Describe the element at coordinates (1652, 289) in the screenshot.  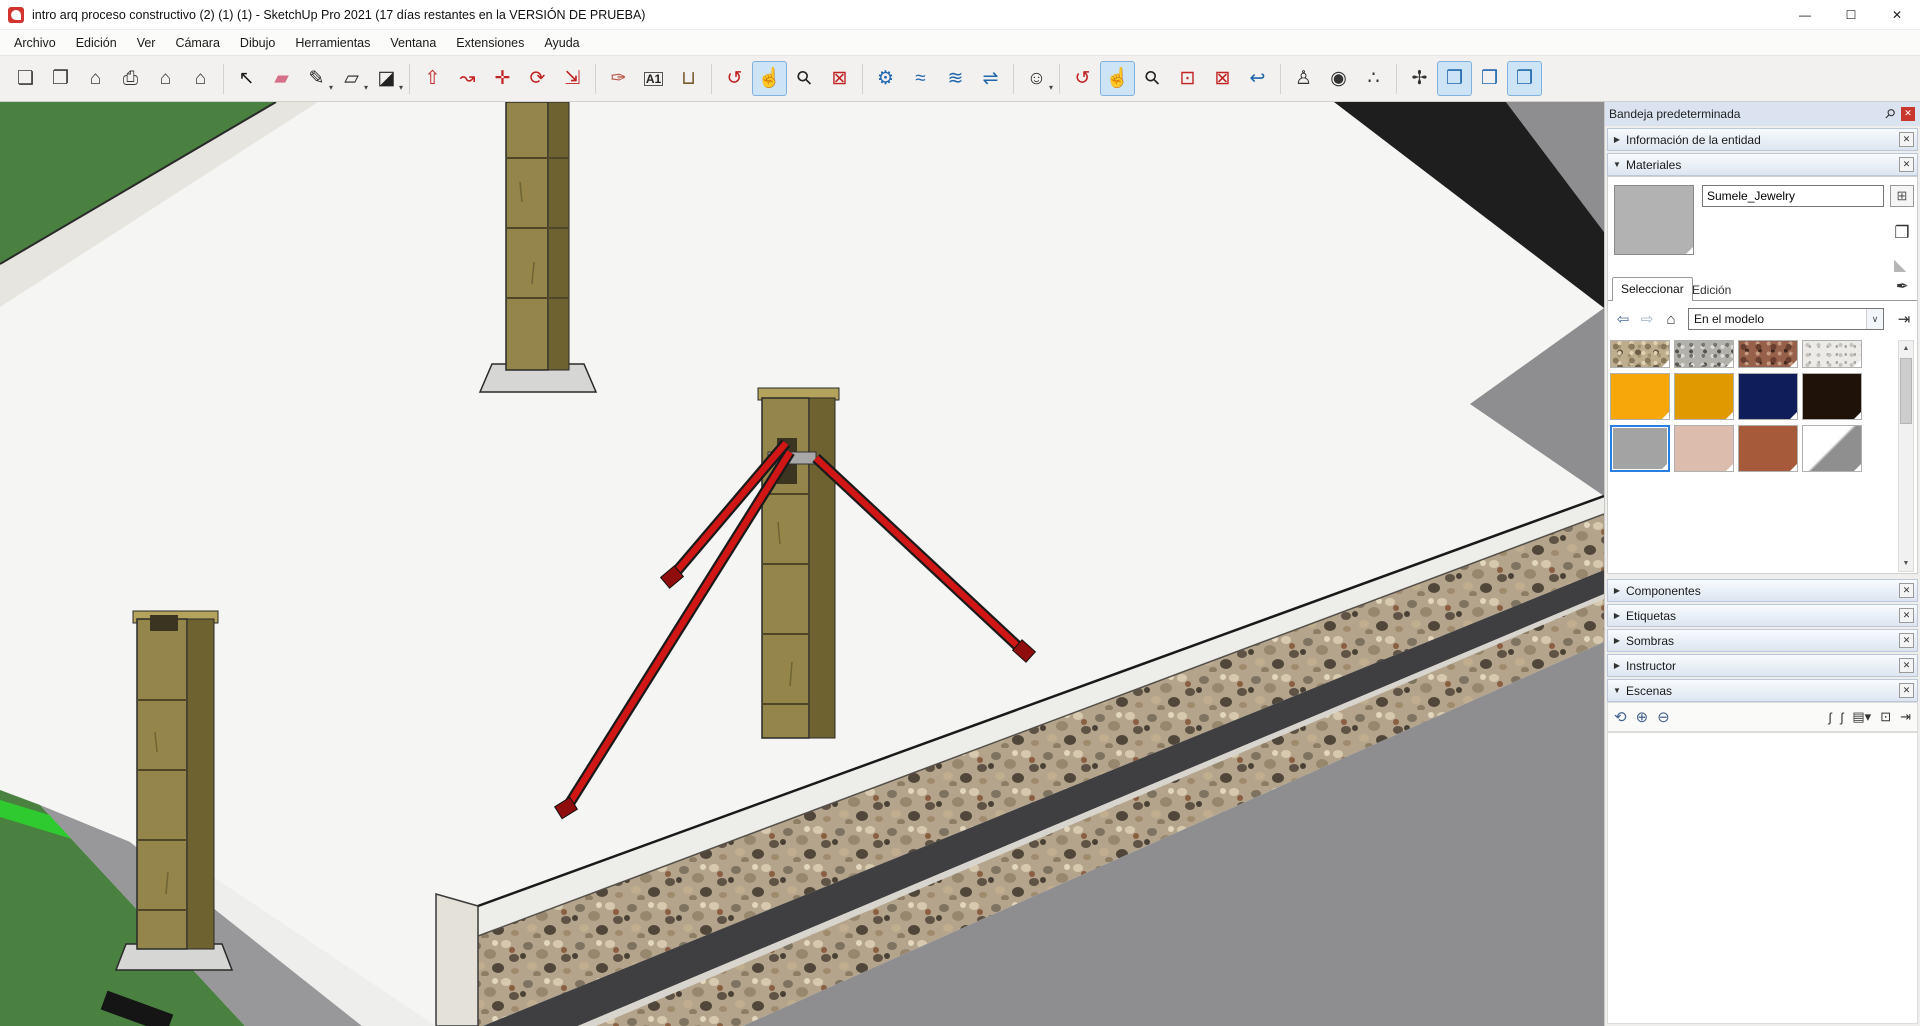
I see `tab-seleccionar: Seleccionar` at that location.